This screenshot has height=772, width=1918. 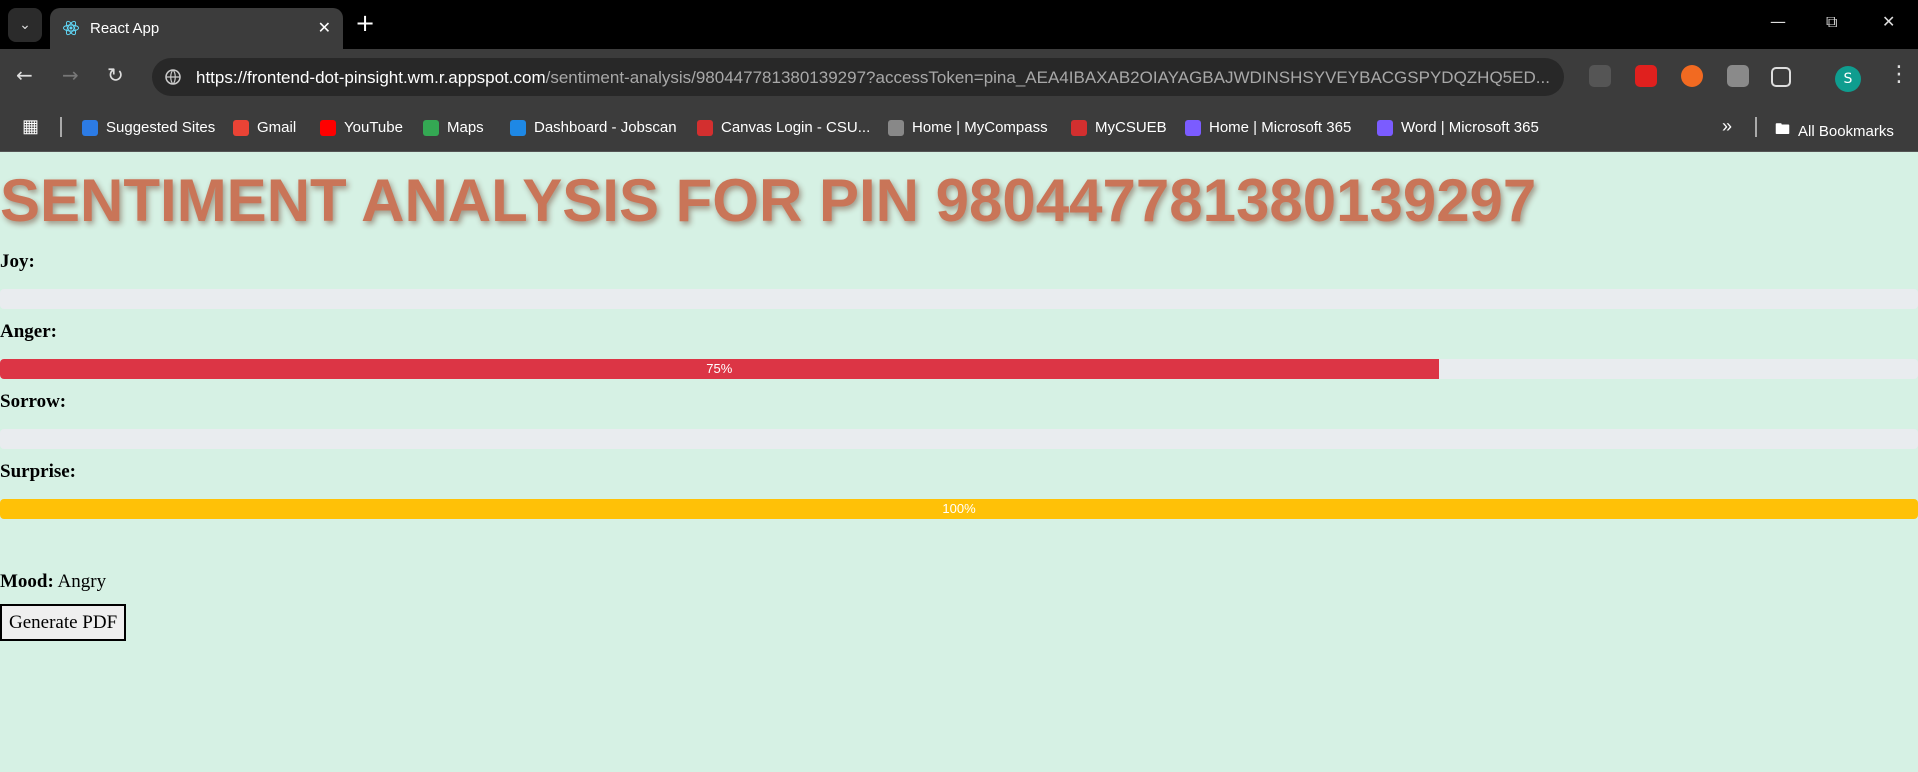 What do you see at coordinates (328, 127) in the screenshot?
I see `youtube-icon` at bounding box center [328, 127].